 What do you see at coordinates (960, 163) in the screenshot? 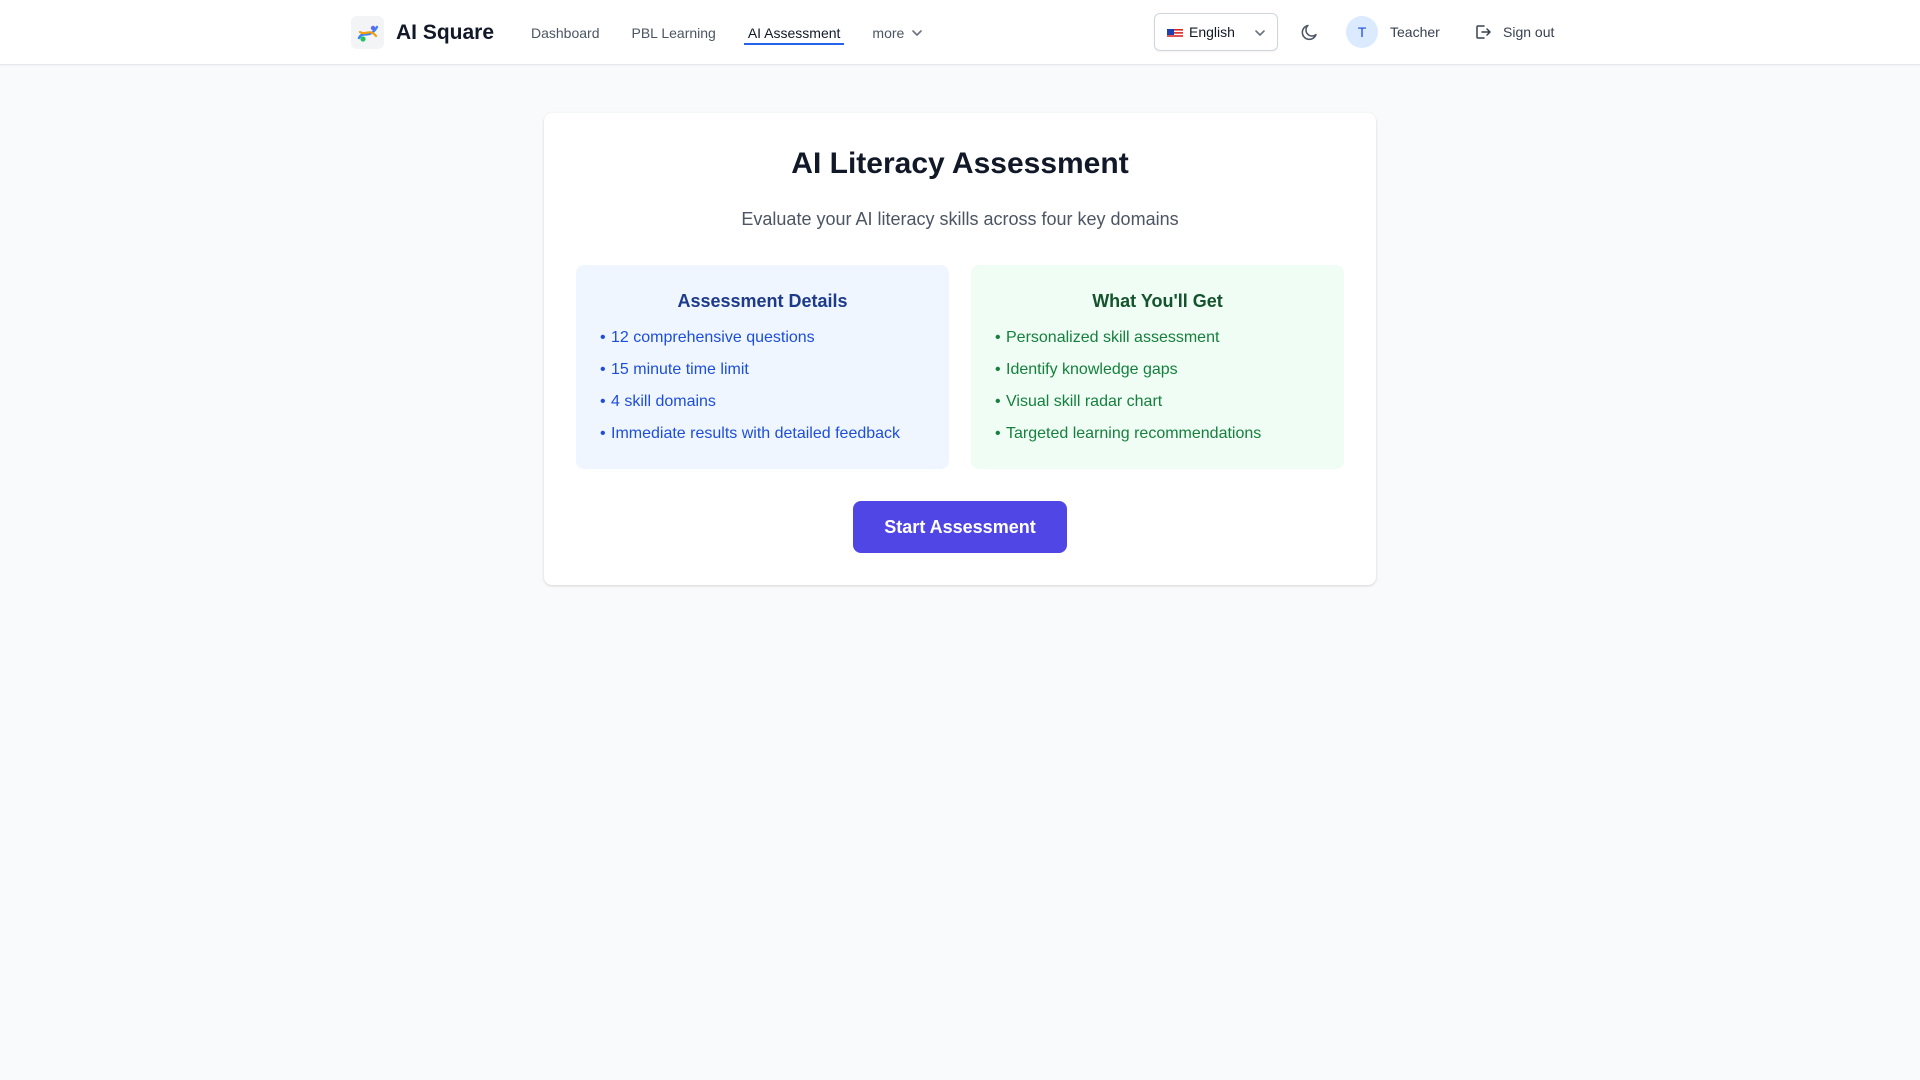
I see `page-title: AI Literacy Assessment` at bounding box center [960, 163].